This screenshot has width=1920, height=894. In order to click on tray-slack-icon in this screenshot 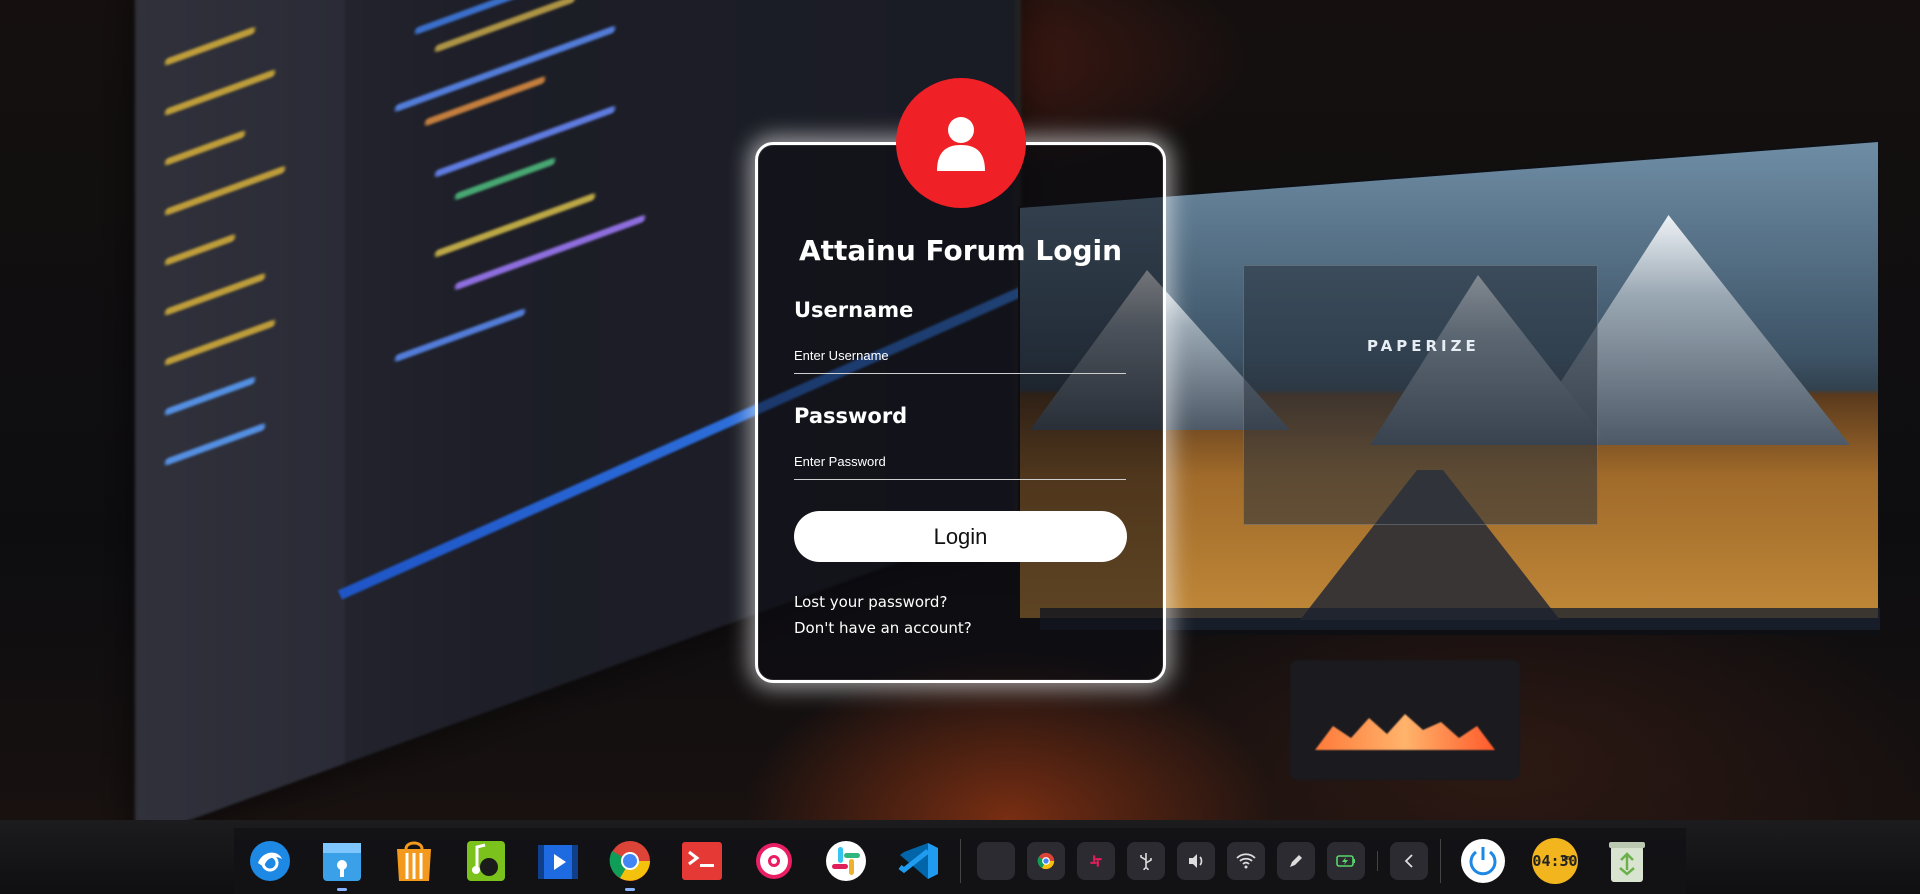, I will do `click(1096, 861)`.